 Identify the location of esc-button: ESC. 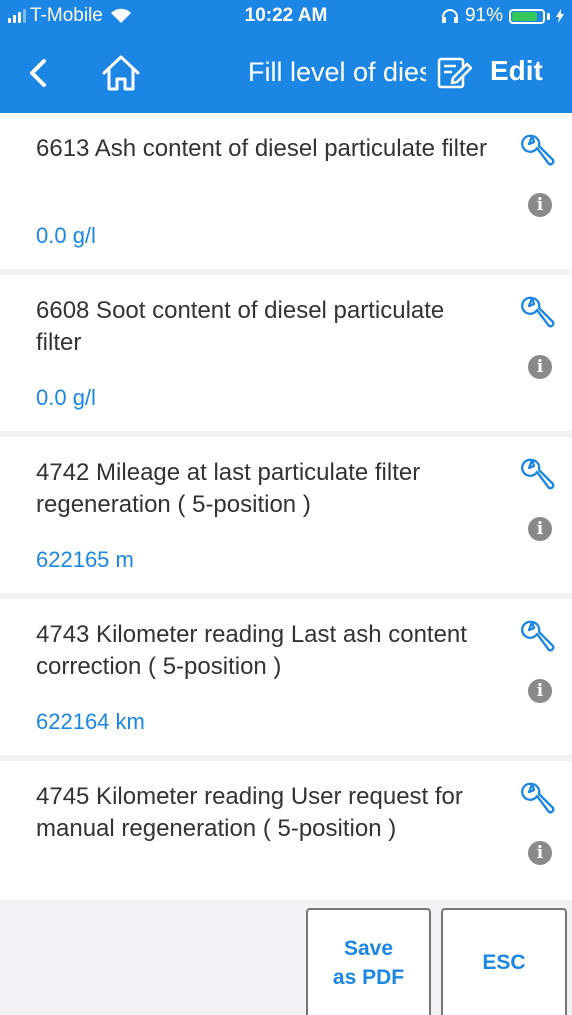
(504, 961).